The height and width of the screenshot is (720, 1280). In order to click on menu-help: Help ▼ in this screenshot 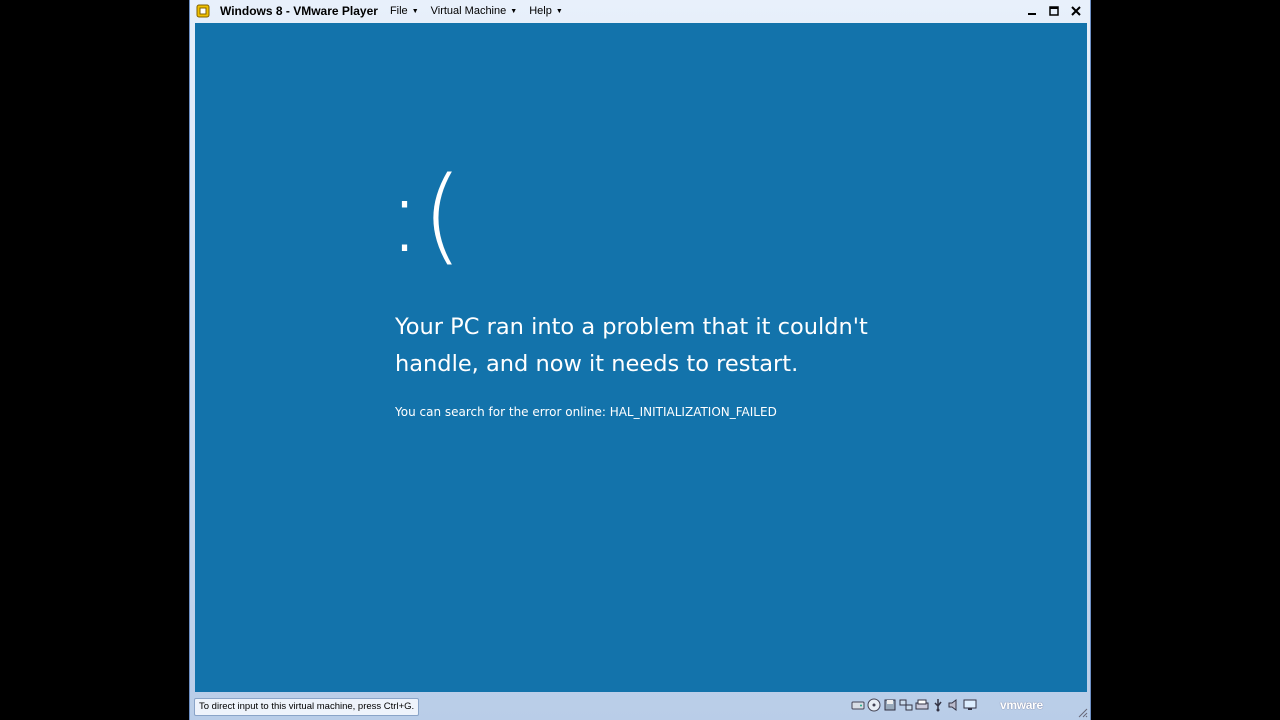, I will do `click(546, 11)`.